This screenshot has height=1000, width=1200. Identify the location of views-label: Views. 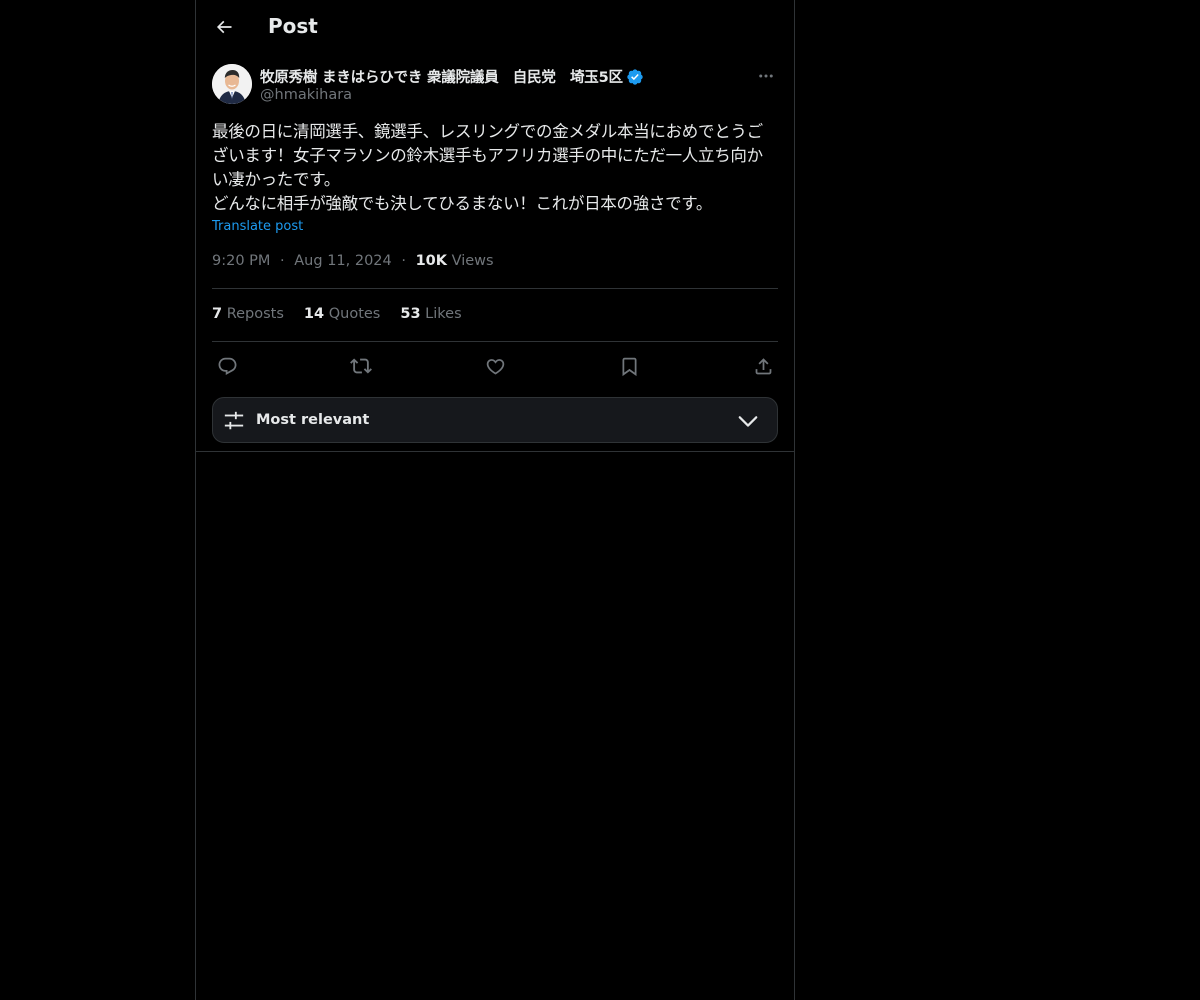
(472, 261).